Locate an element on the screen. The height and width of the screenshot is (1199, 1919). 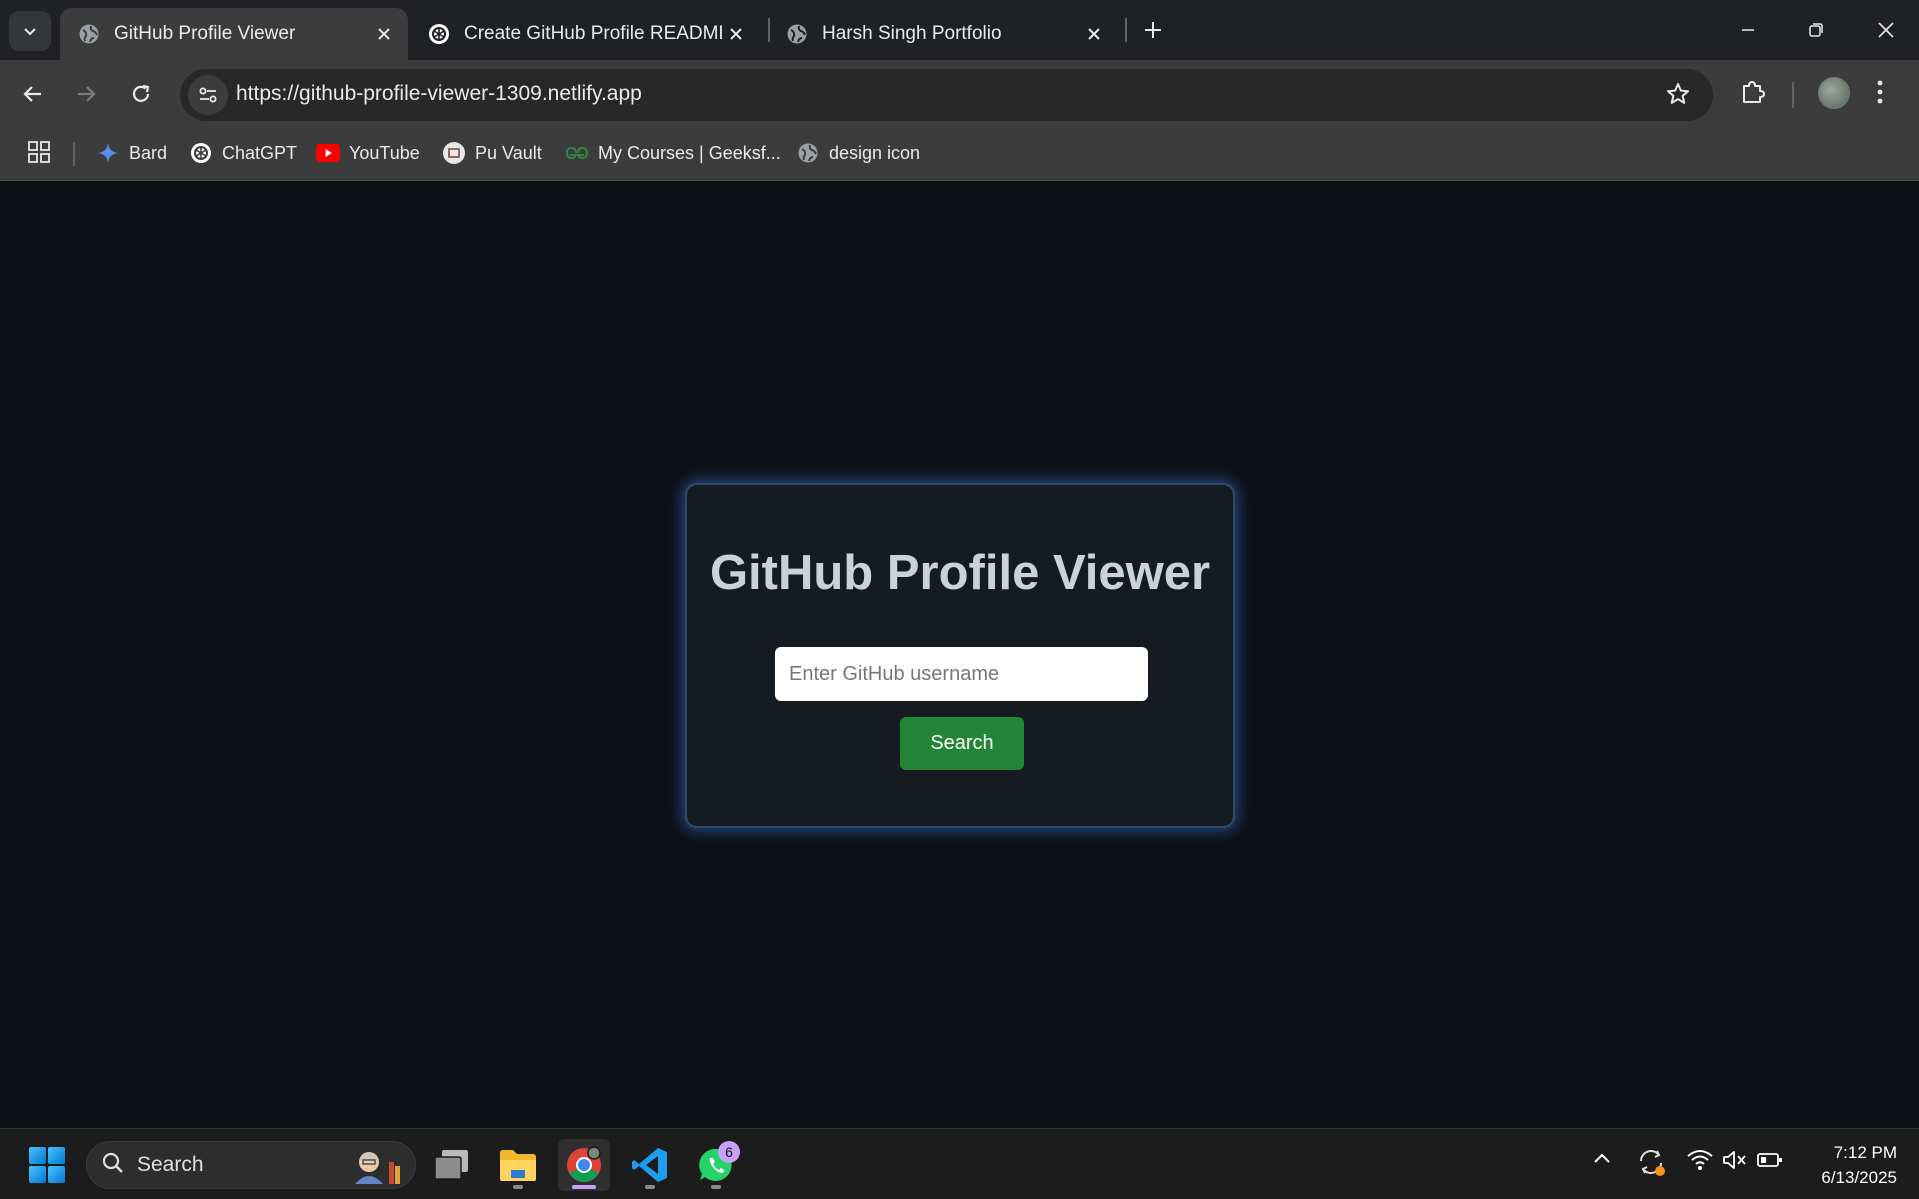
tab-separator is located at coordinates (1126, 30).